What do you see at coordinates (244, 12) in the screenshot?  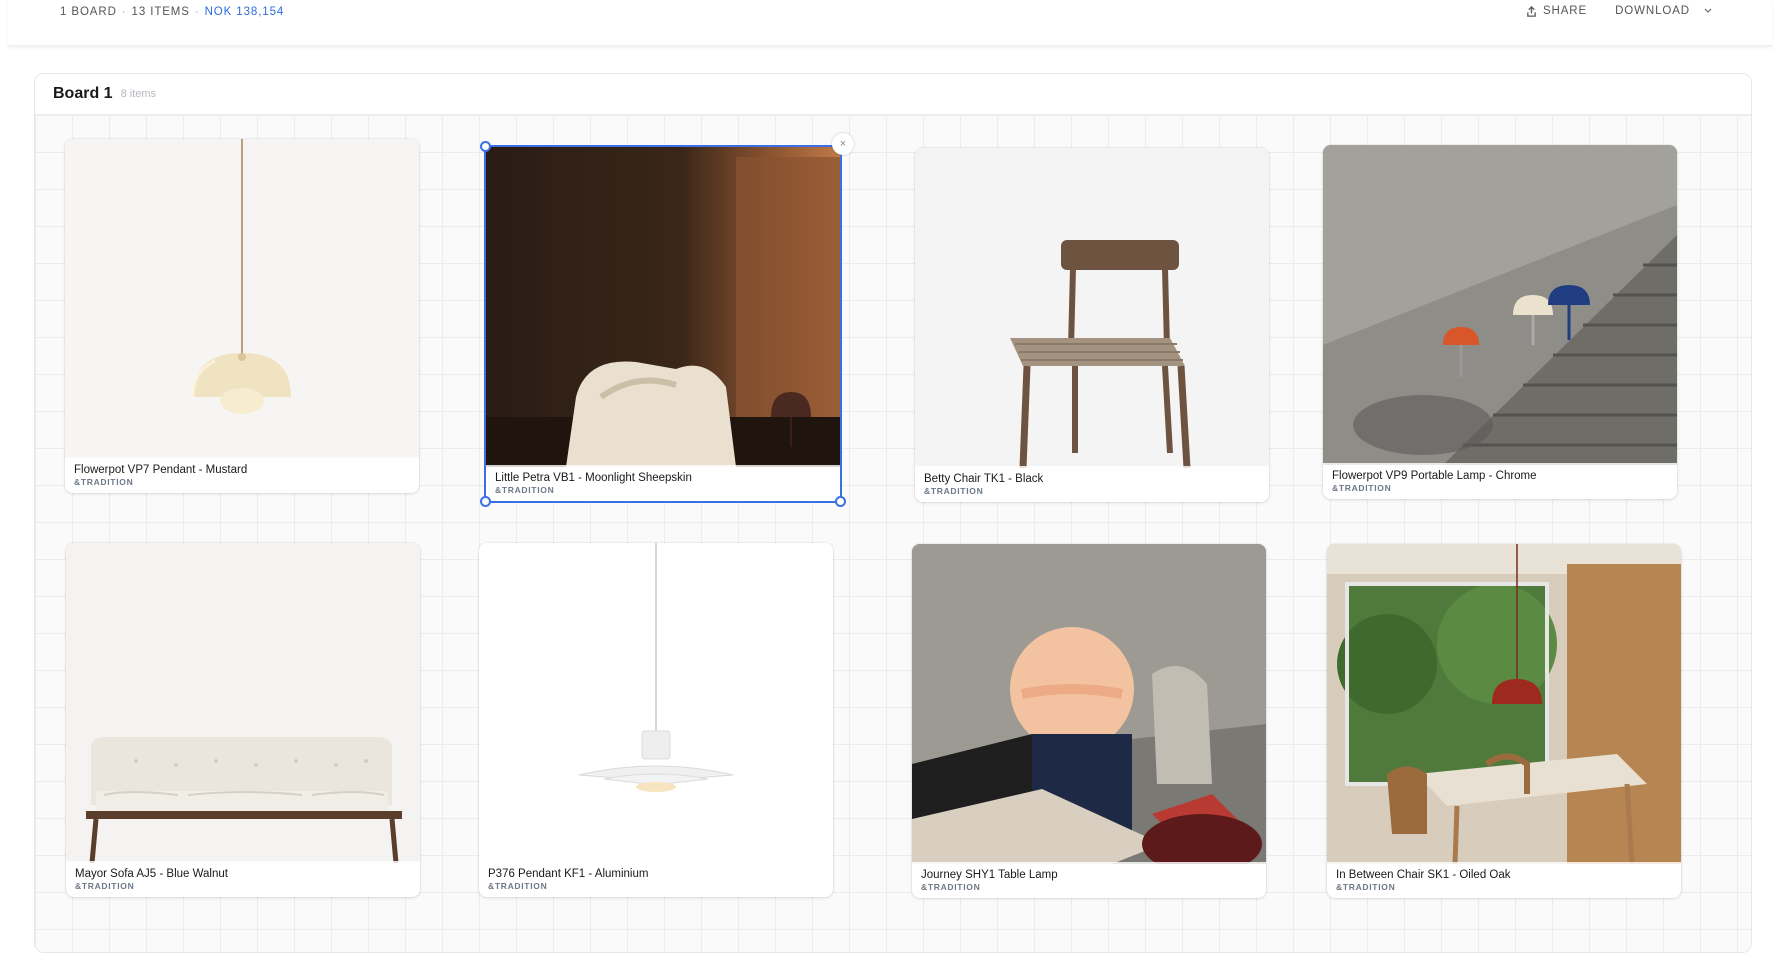 I see `total-price: NOK 138,154` at bounding box center [244, 12].